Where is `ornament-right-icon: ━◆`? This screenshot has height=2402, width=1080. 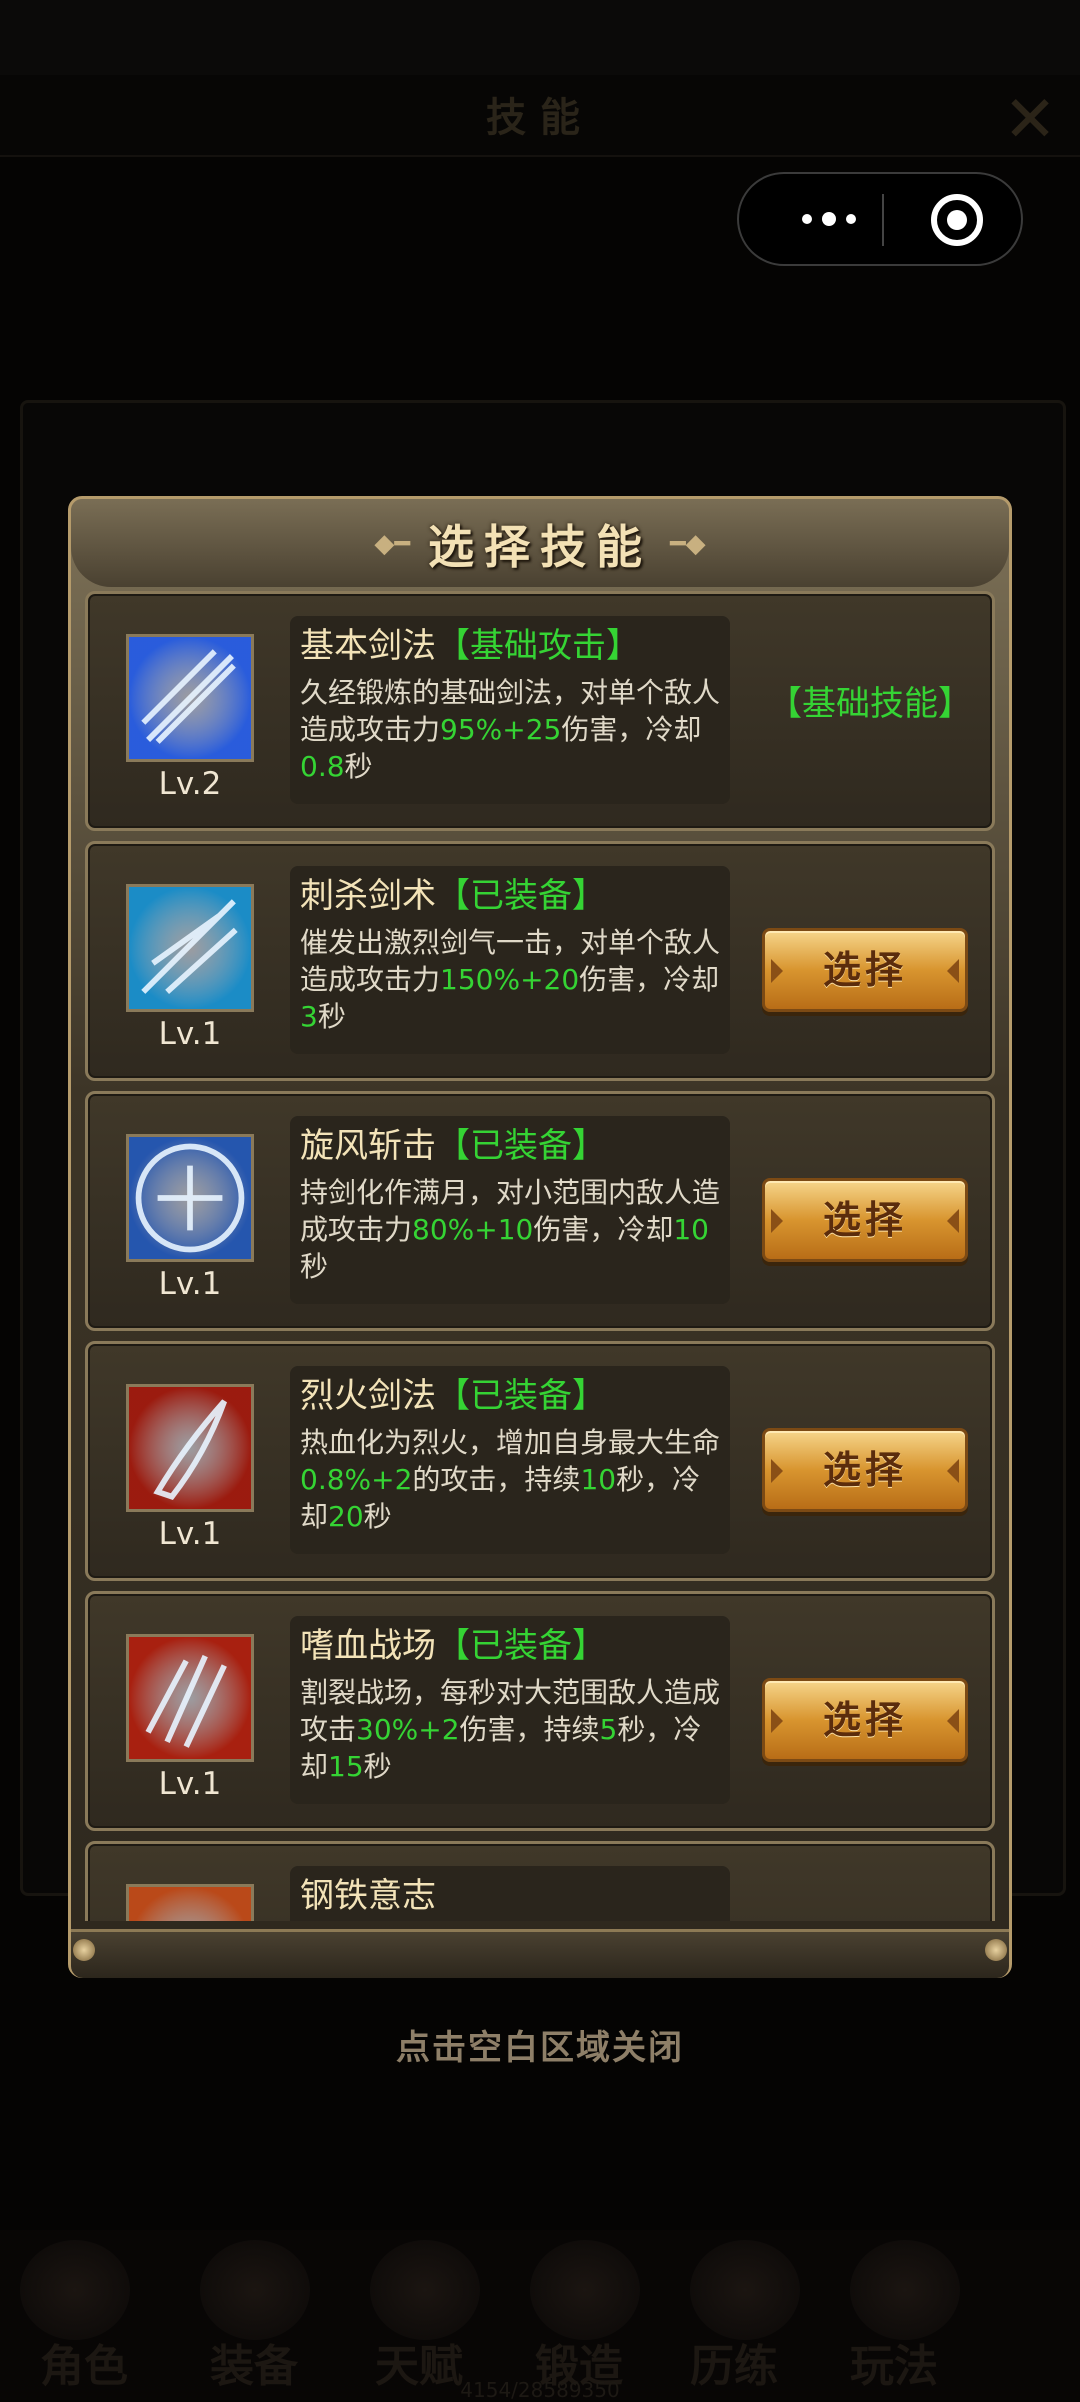
ornament-right-icon: ━◆ is located at coordinates (688, 544).